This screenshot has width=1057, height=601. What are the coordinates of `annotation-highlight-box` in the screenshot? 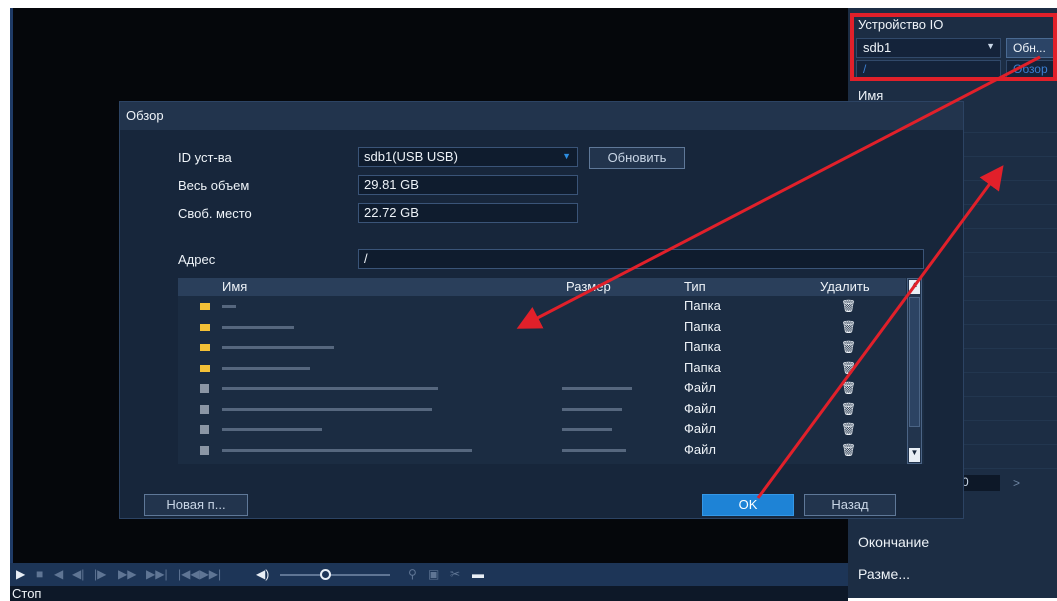 It's located at (953, 47).